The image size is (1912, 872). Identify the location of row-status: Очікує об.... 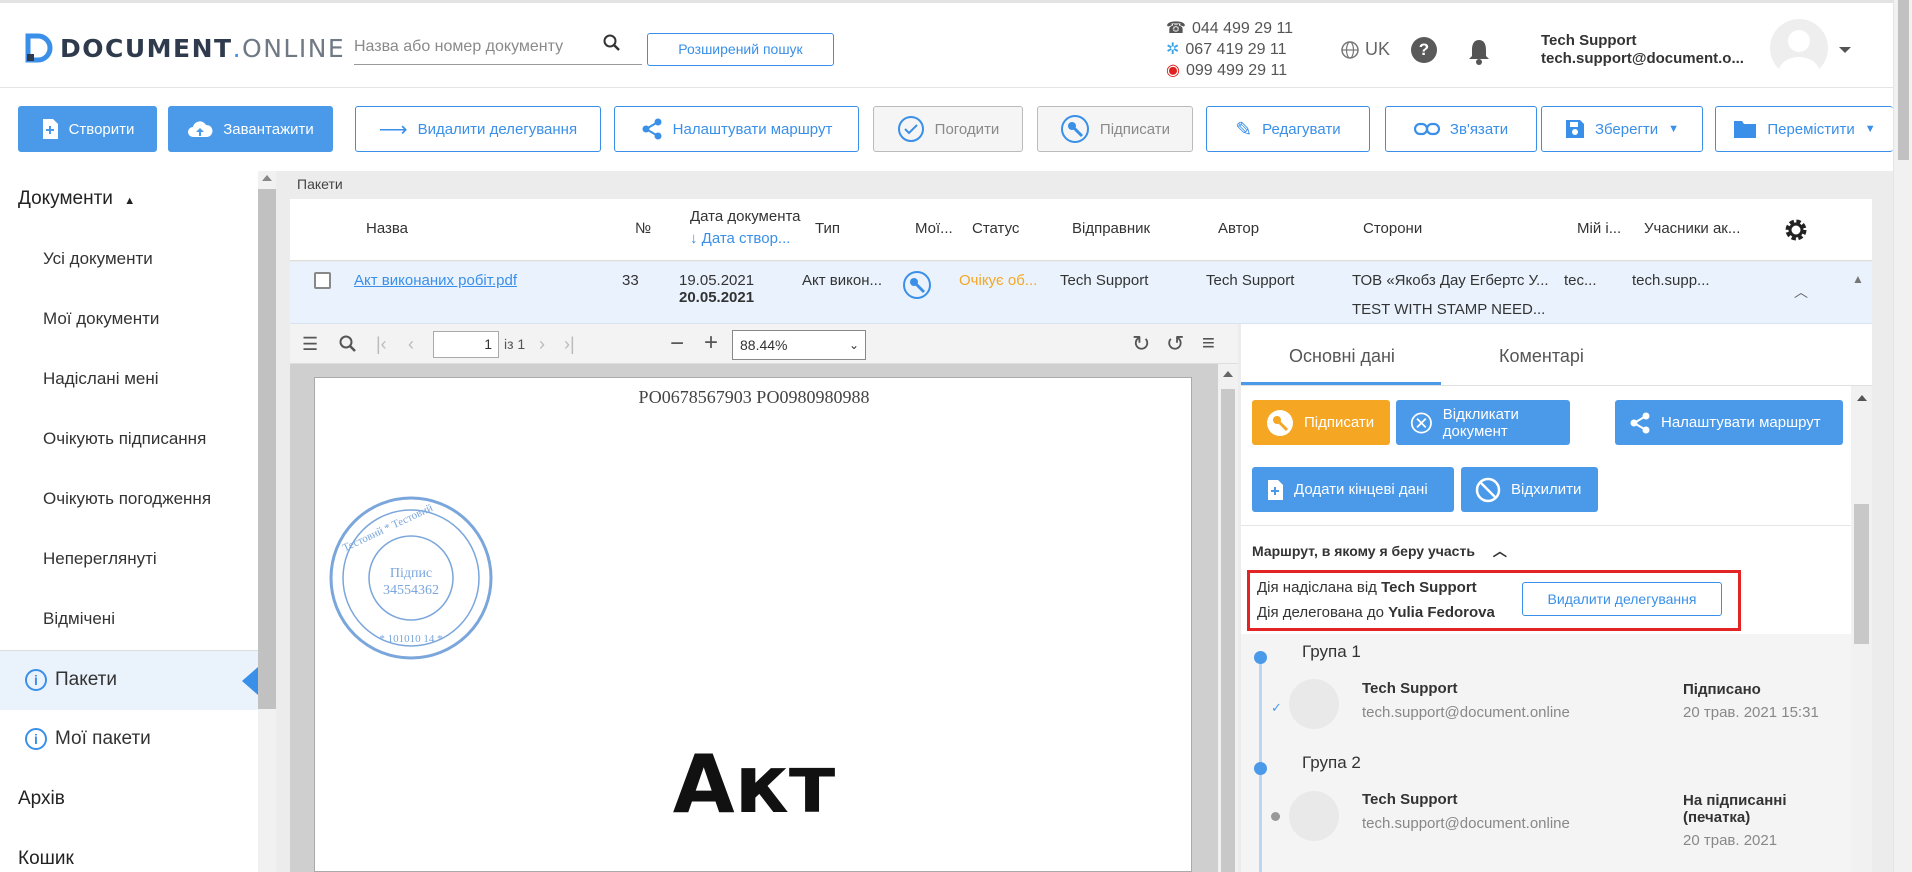
(998, 280).